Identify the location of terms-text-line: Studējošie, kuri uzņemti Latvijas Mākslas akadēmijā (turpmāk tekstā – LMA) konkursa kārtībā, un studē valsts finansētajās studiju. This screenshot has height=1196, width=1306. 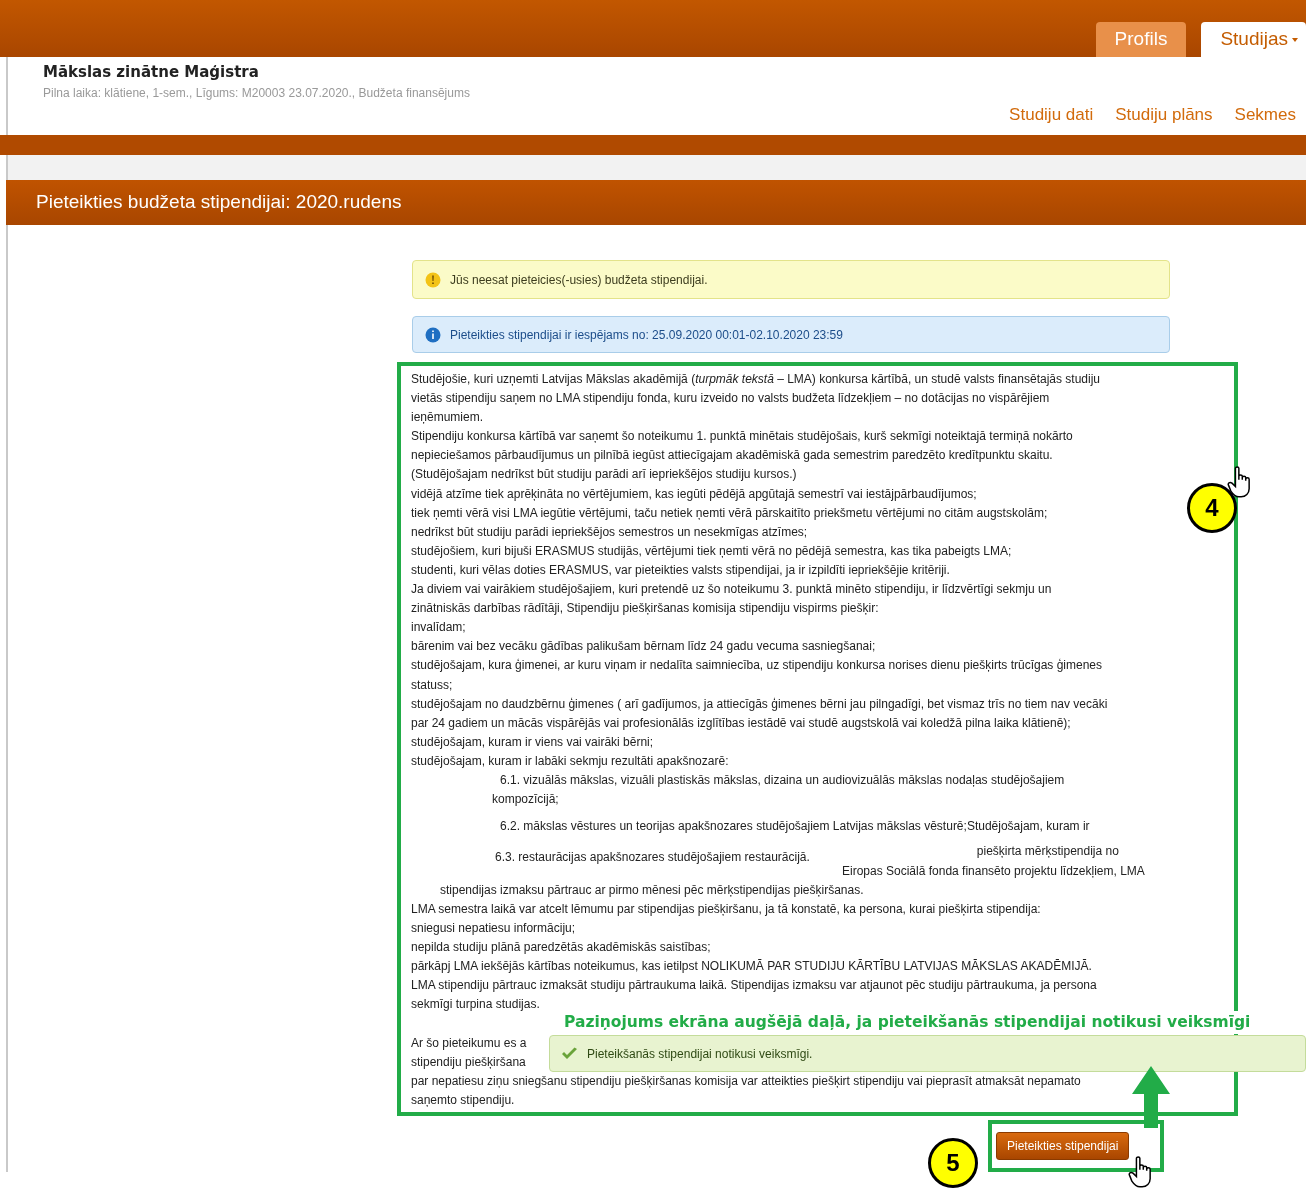
(755, 379).